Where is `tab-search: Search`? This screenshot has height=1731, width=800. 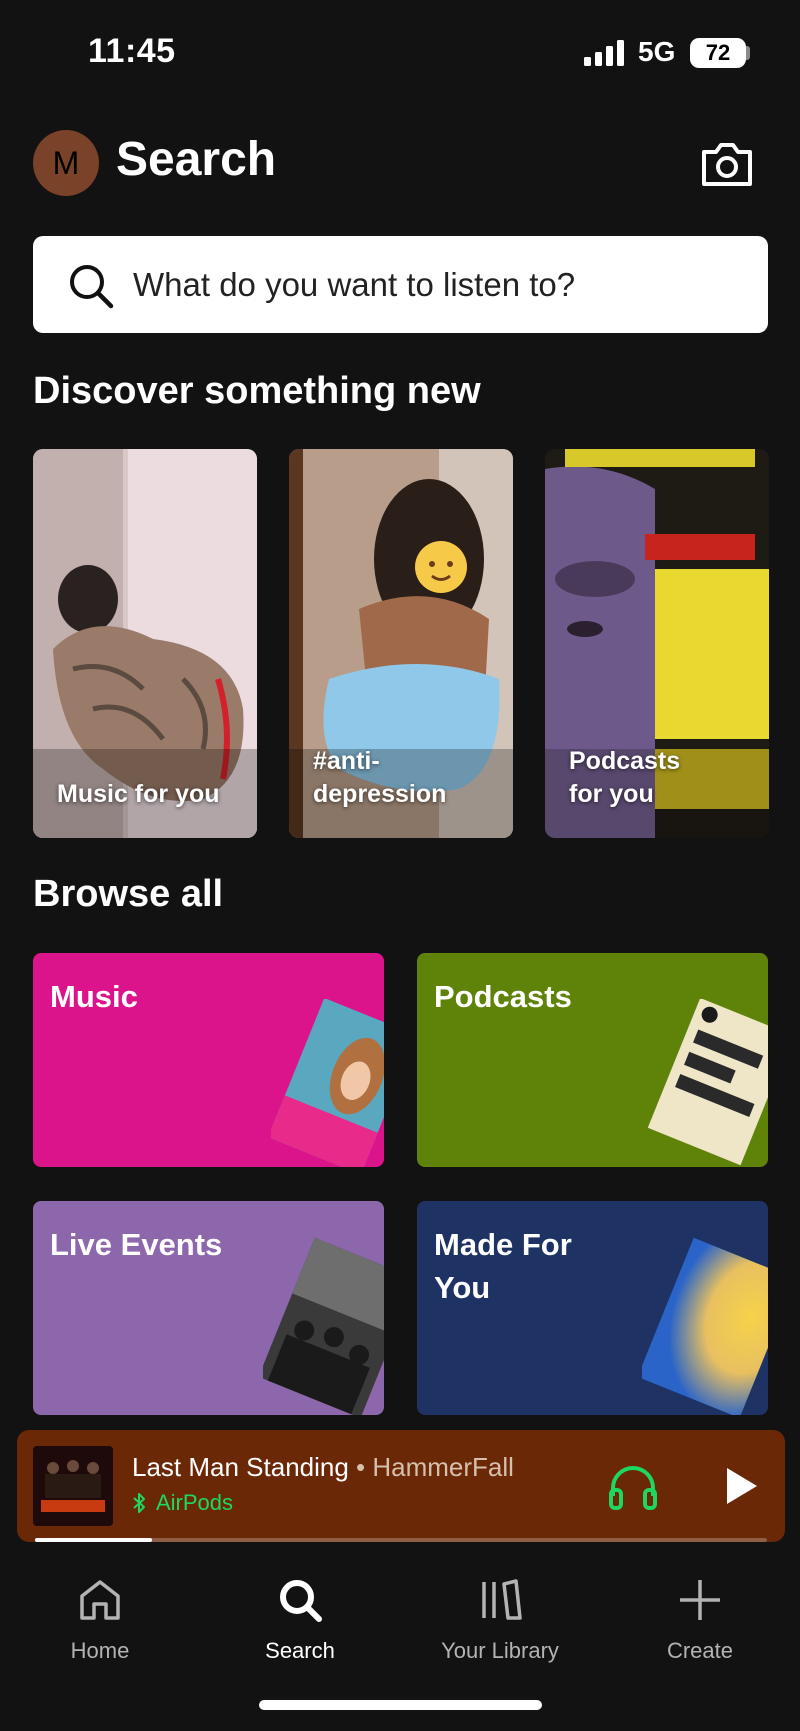 tab-search: Search is located at coordinates (300, 1631).